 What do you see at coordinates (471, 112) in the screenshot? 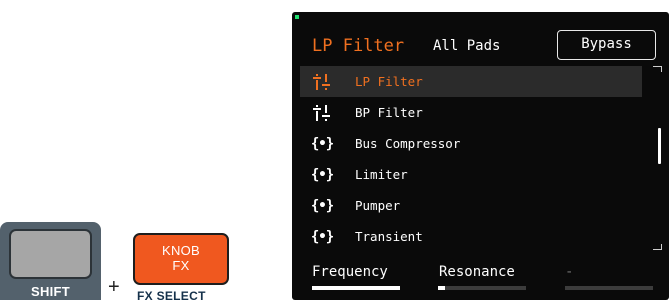
I see `effect-list-item: BP Filter` at bounding box center [471, 112].